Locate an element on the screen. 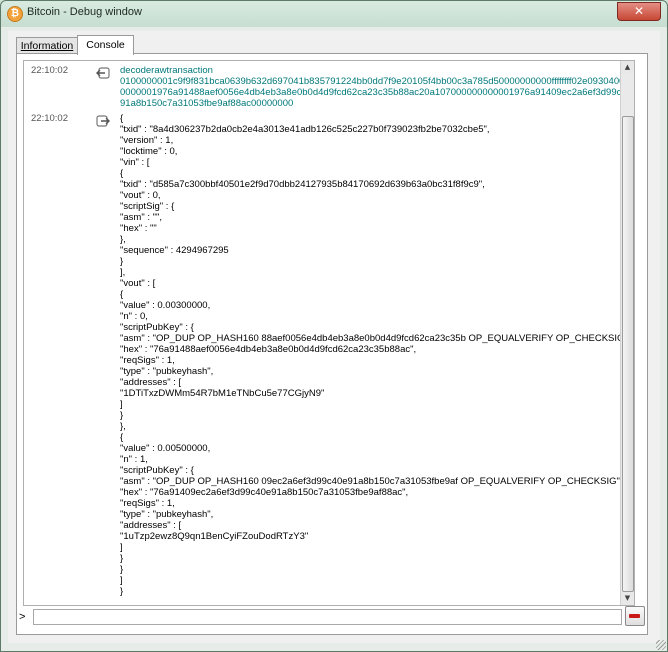 This screenshot has width=668, height=652. resize-grip is located at coordinates (661, 645).